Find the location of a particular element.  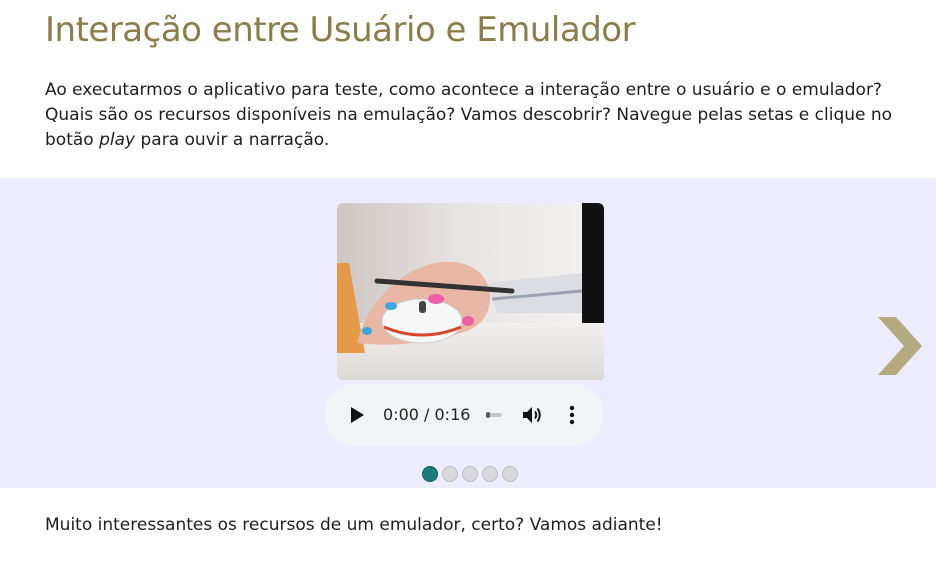

next-slide-button is located at coordinates (900, 346).